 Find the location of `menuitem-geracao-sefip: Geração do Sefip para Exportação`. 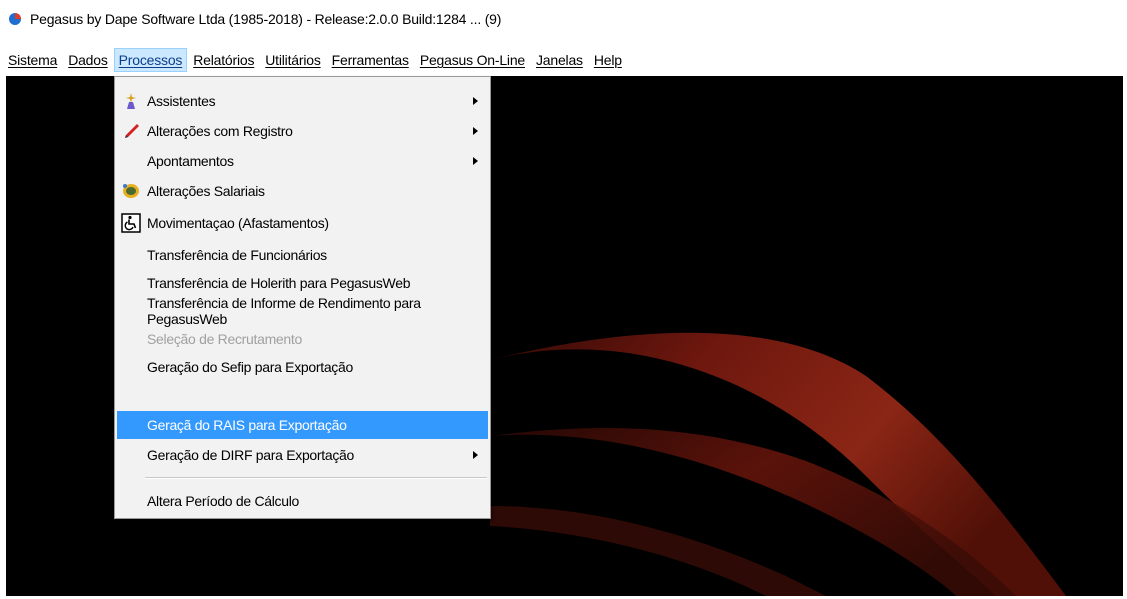

menuitem-geracao-sefip: Geração do Sefip para Exportação is located at coordinates (302, 367).